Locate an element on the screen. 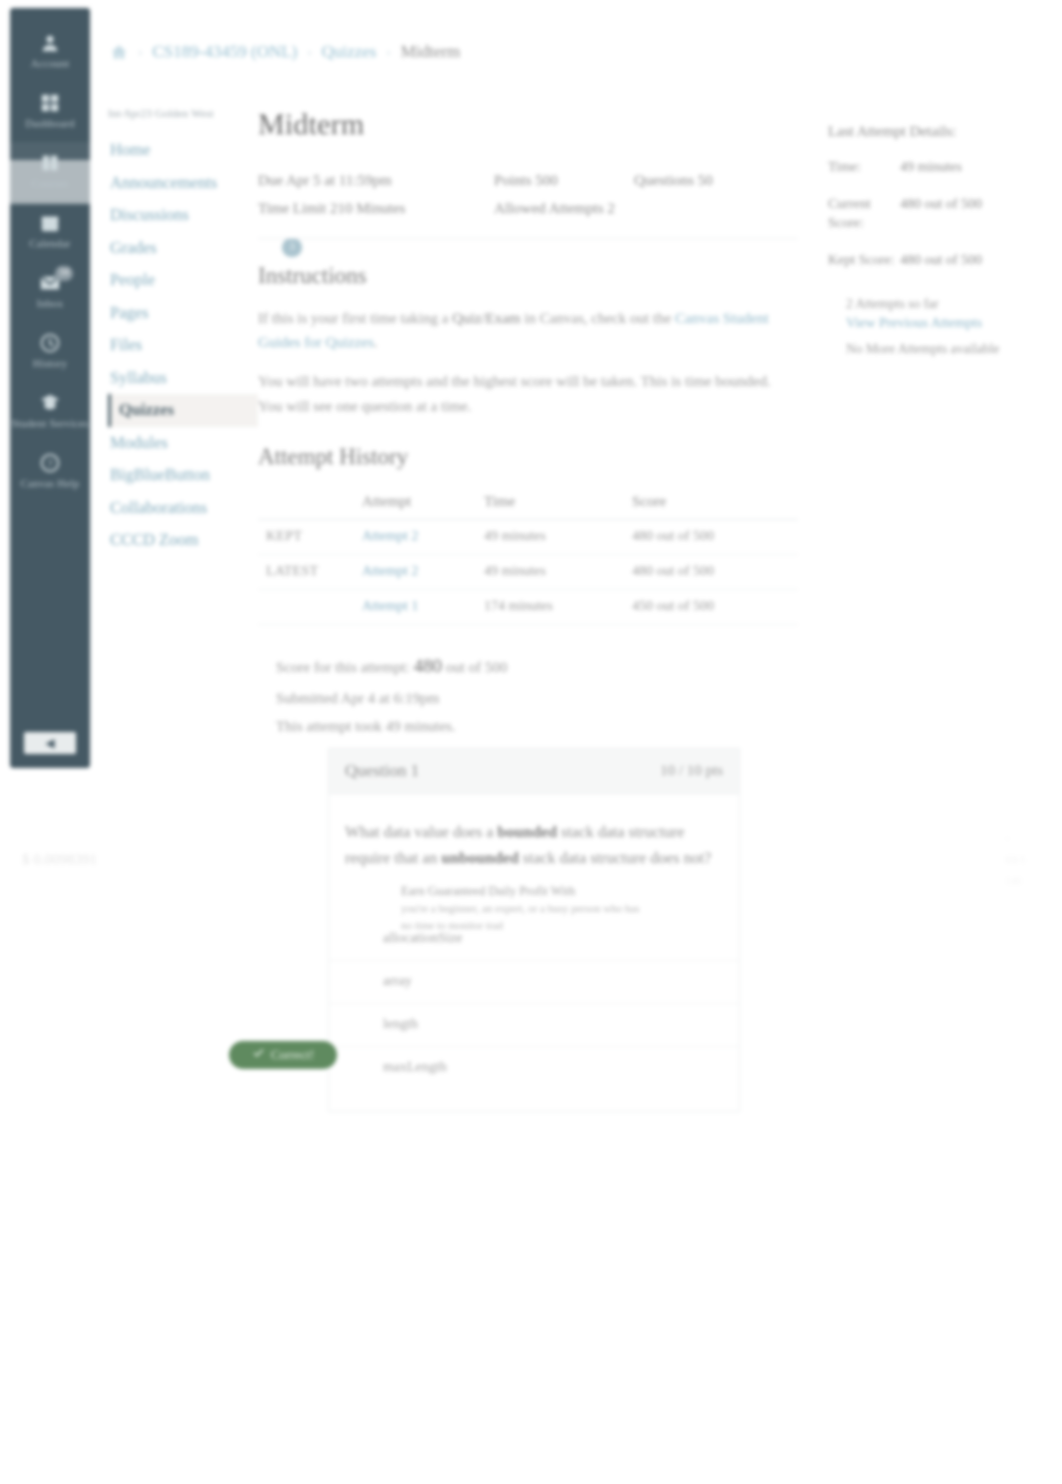 The width and height of the screenshot is (1062, 1484). global-nav-item-courses: Courses is located at coordinates (50, 171).